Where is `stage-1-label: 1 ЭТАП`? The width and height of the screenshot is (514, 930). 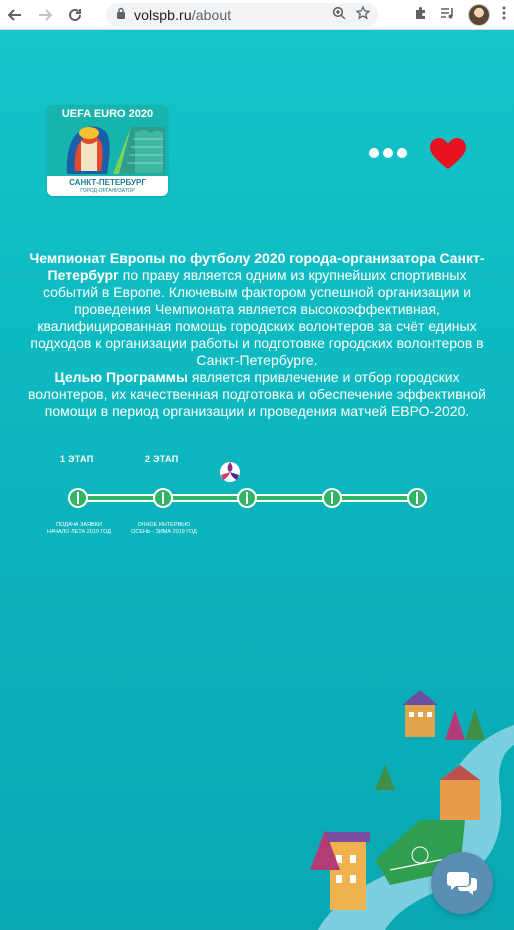
stage-1-label: 1 ЭТАП is located at coordinates (77, 459).